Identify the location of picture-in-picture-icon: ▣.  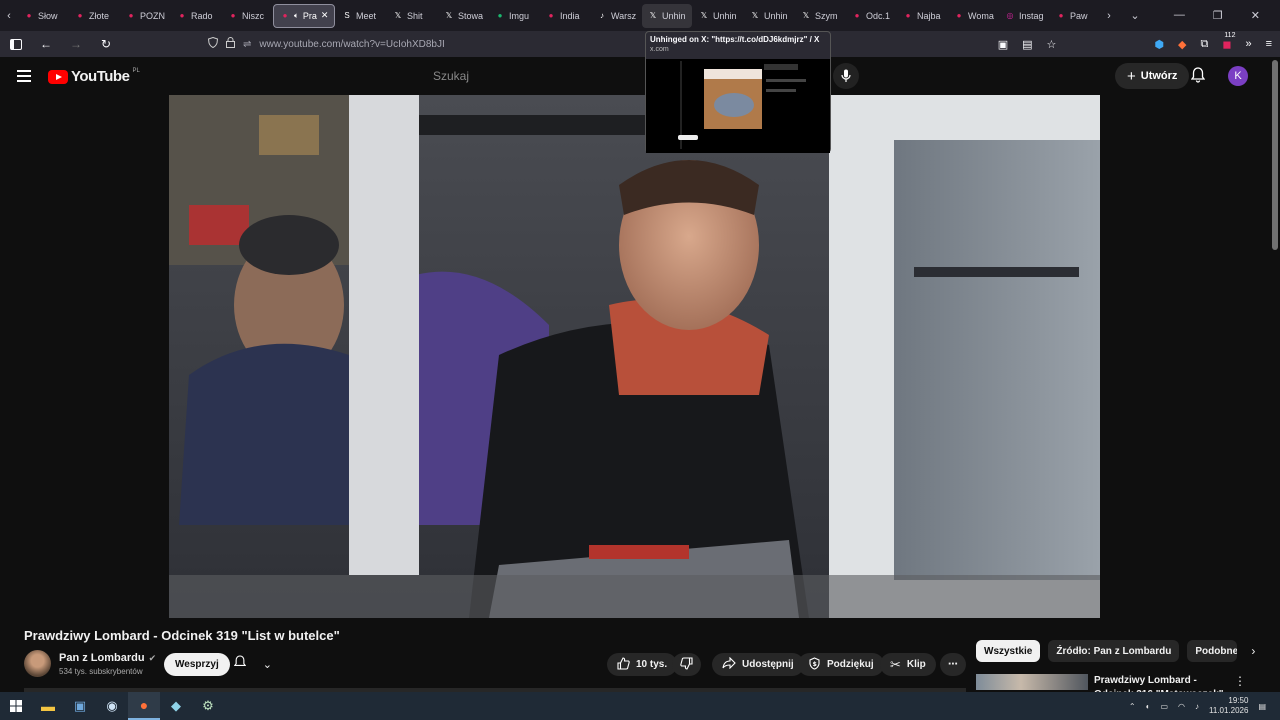
(1003, 44).